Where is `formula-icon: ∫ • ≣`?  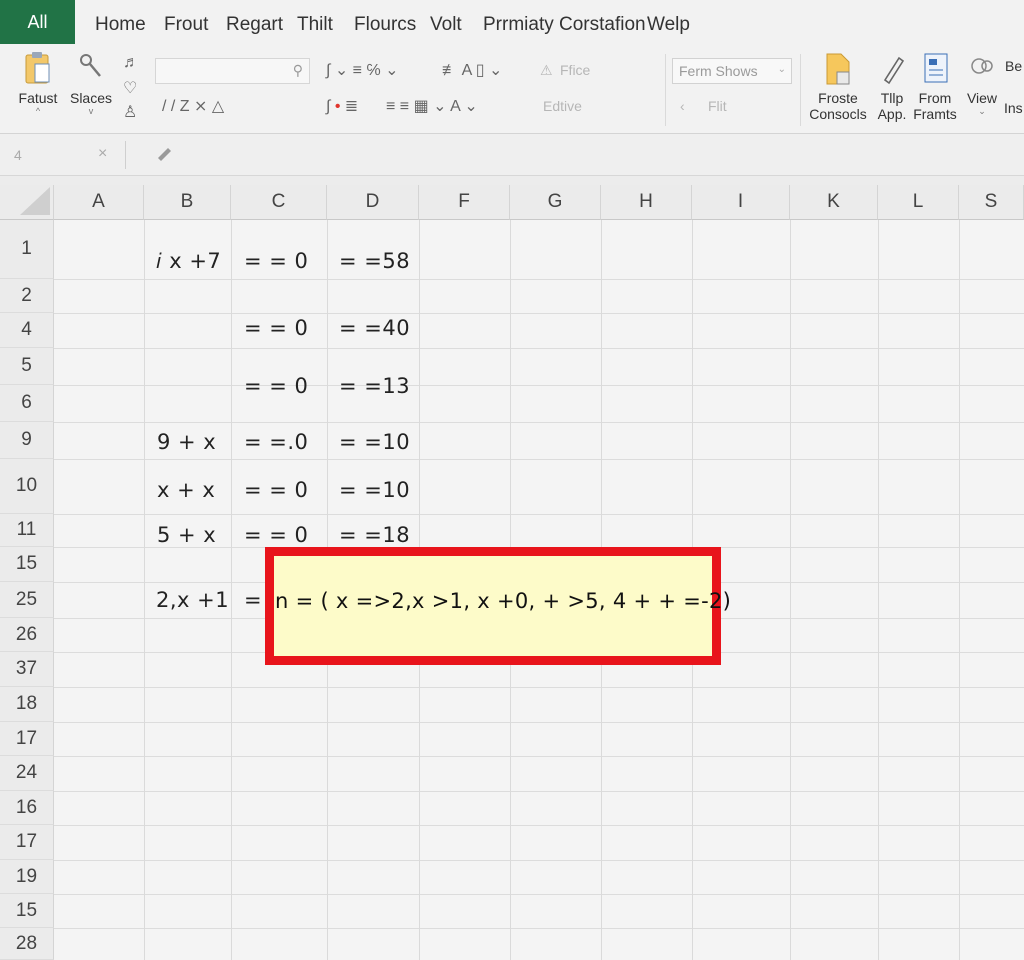 formula-icon: ∫ • ≣ is located at coordinates (342, 106).